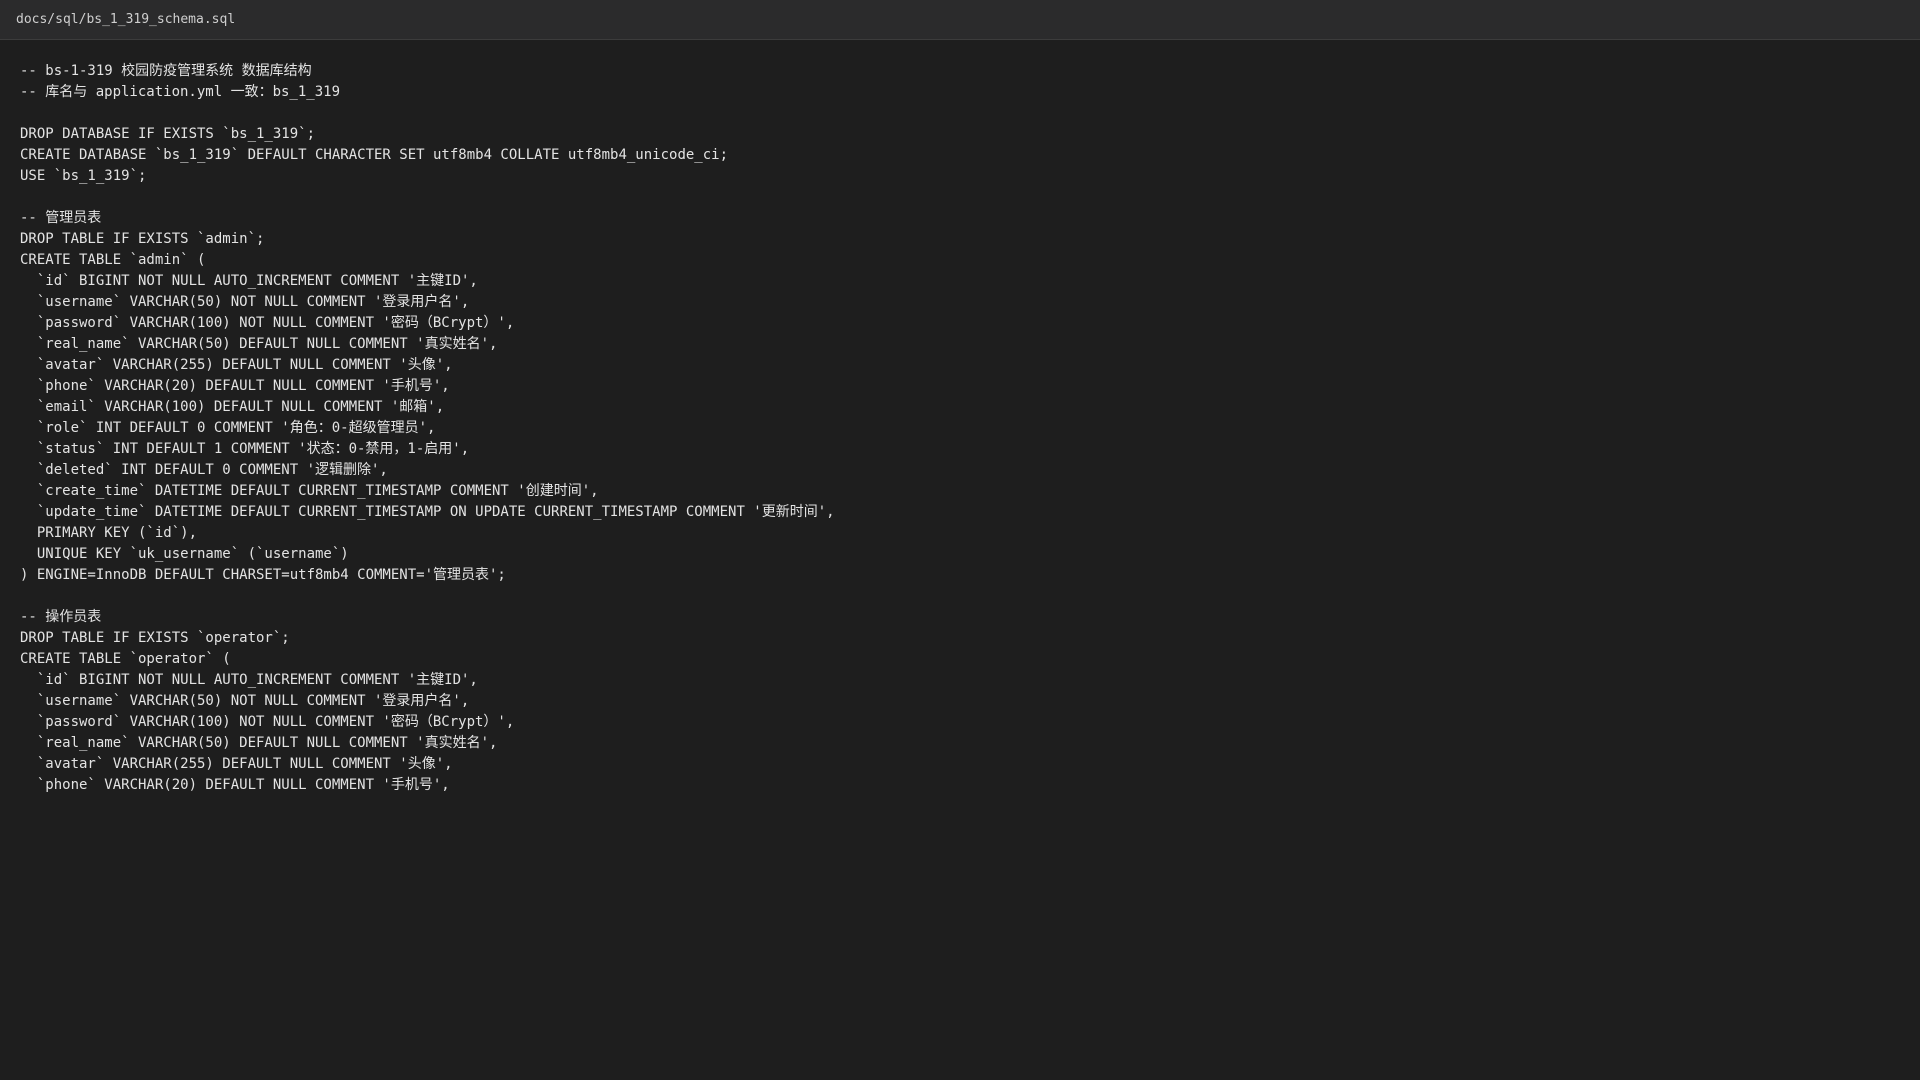 The width and height of the screenshot is (1920, 1080). What do you see at coordinates (970, 218) in the screenshot?
I see `code-line: -- 管理员表` at bounding box center [970, 218].